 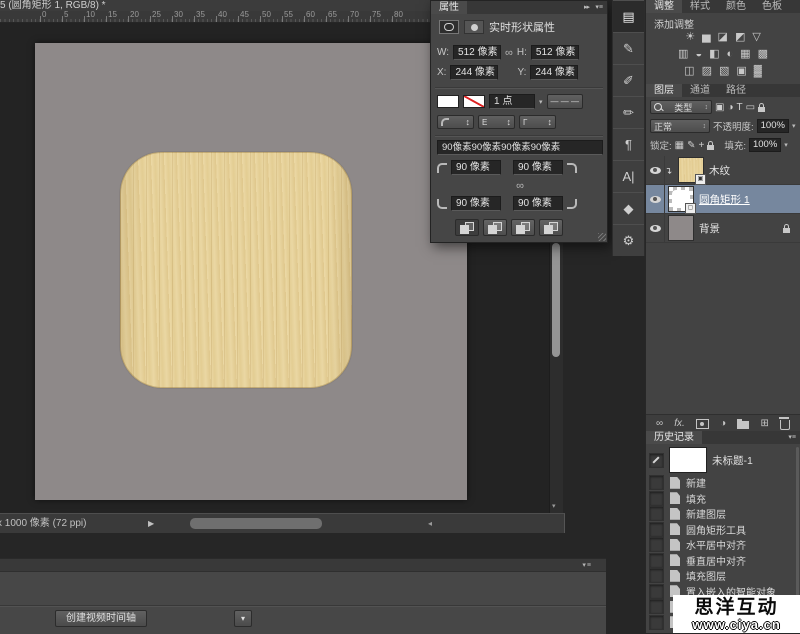 I want to click on radius-br-field: 90 像素, so click(x=538, y=203).